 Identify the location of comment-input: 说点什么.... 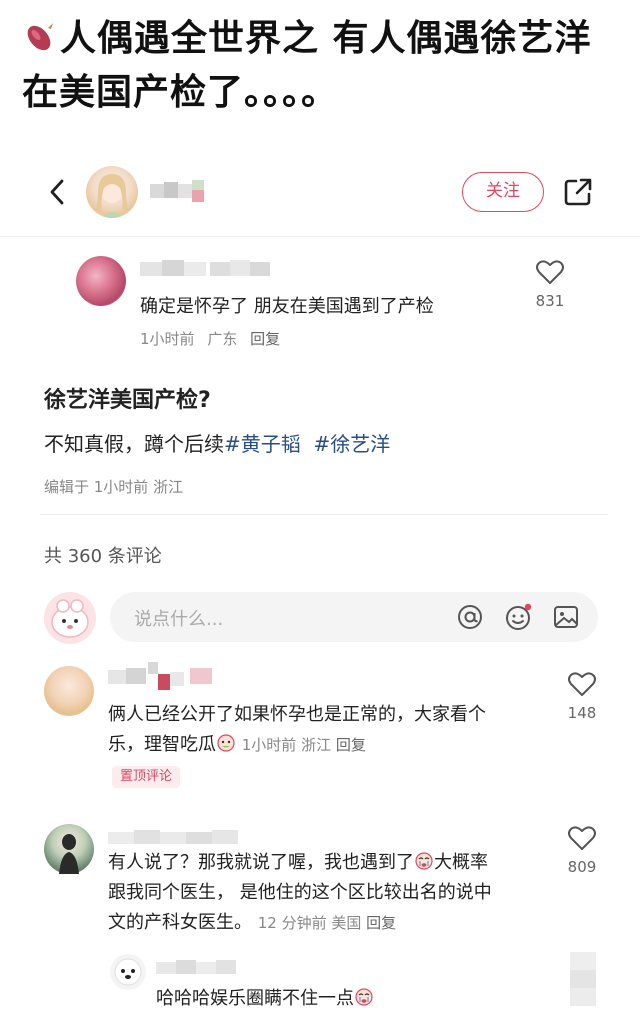
(354, 617).